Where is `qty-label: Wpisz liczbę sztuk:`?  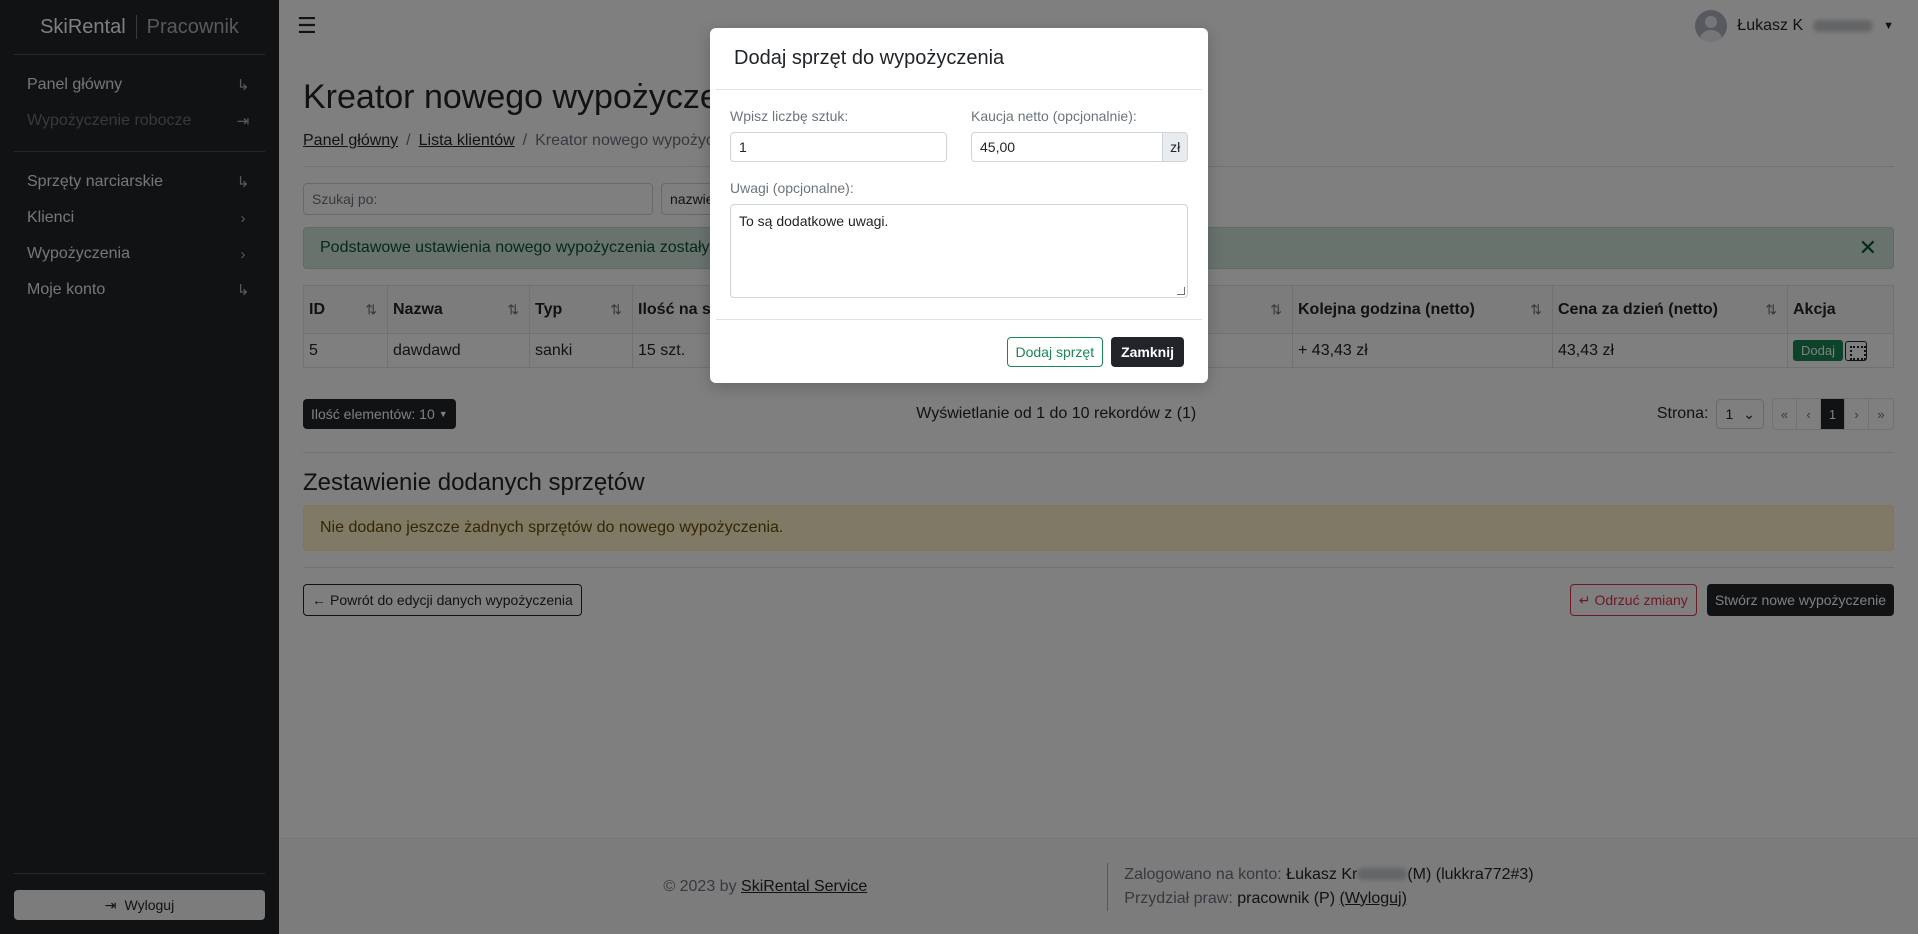
qty-label: Wpisz liczbę sztuk: is located at coordinates (789, 116).